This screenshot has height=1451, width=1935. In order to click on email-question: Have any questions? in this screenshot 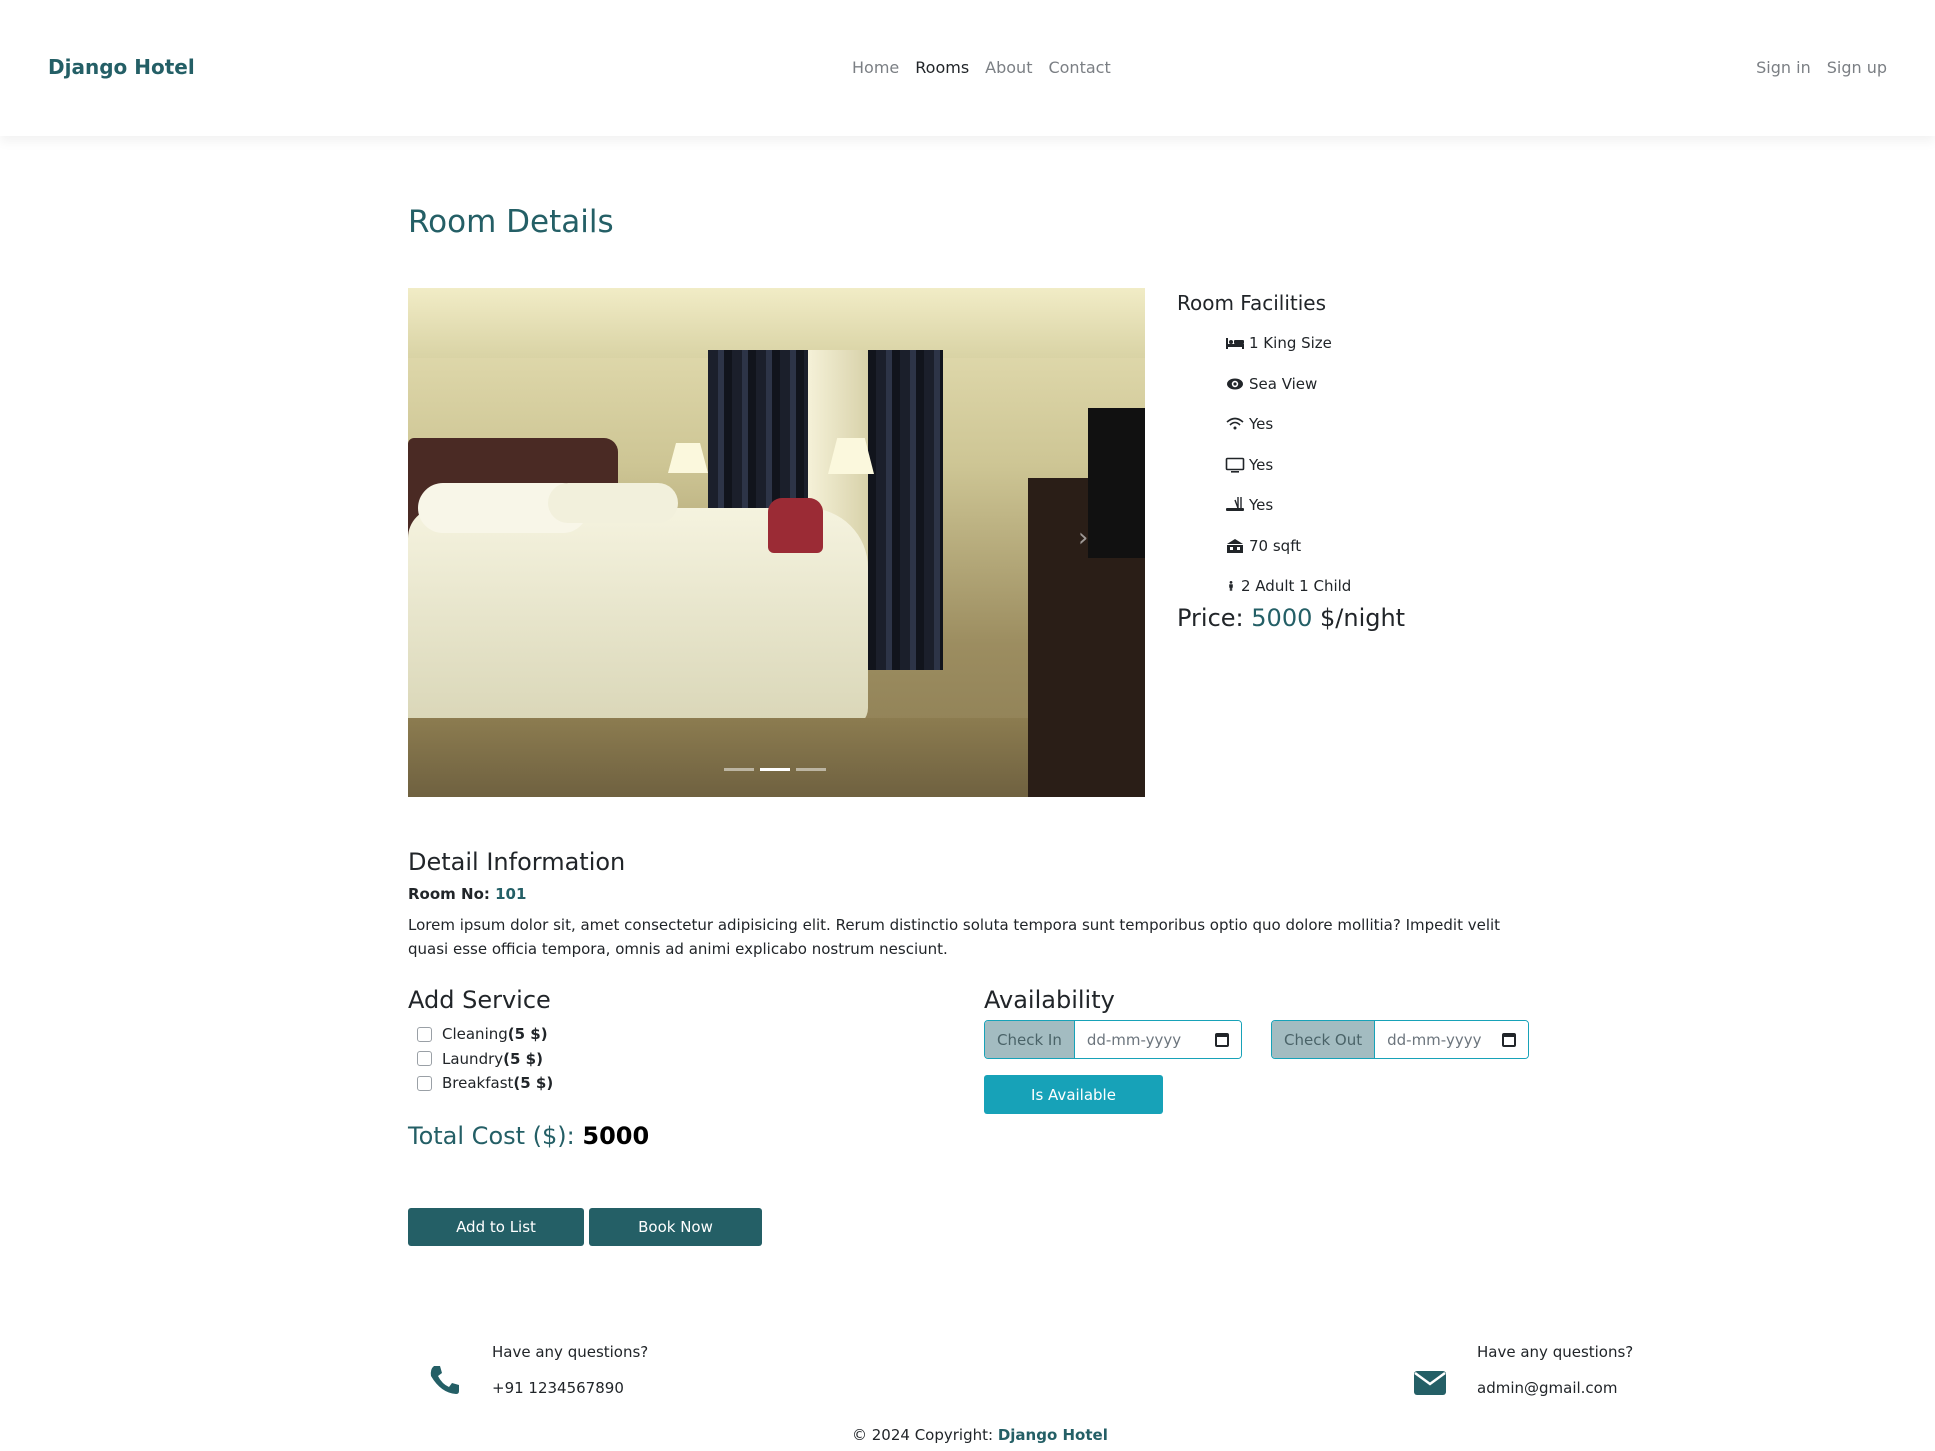, I will do `click(1555, 1352)`.